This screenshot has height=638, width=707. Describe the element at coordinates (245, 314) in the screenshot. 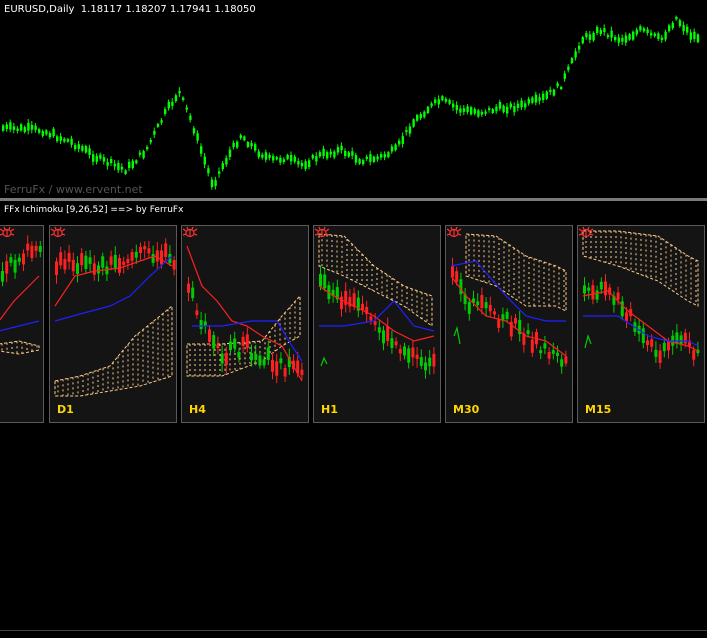

I see `panel-chart` at that location.